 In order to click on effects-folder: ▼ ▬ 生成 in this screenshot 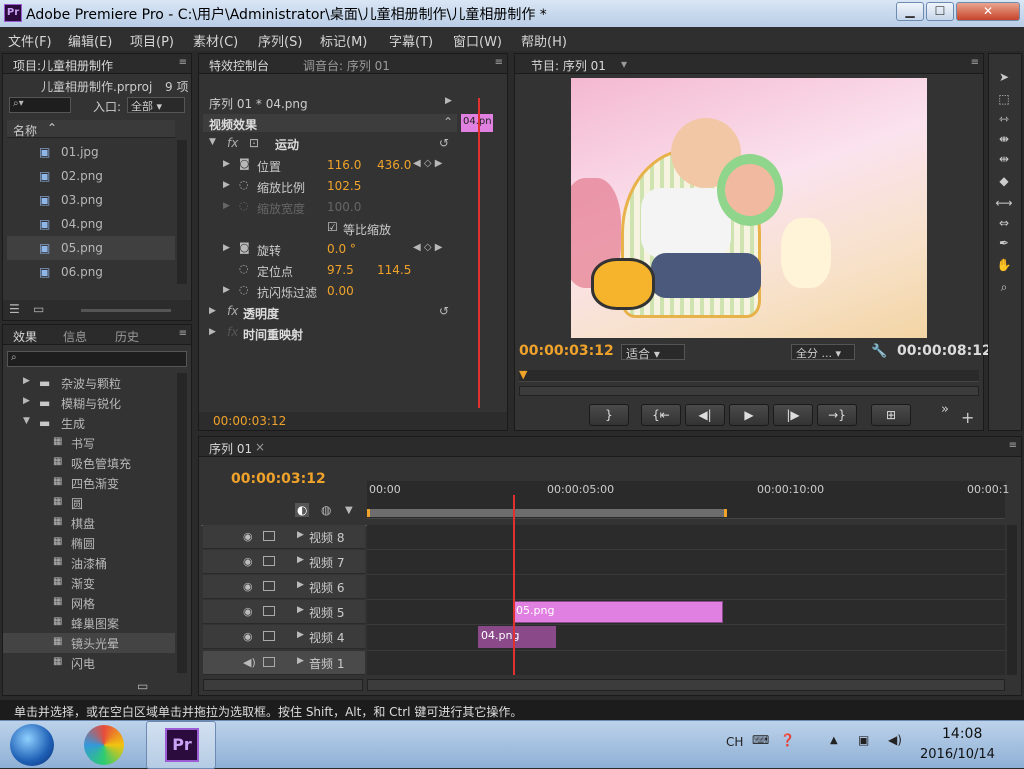, I will do `click(89, 423)`.